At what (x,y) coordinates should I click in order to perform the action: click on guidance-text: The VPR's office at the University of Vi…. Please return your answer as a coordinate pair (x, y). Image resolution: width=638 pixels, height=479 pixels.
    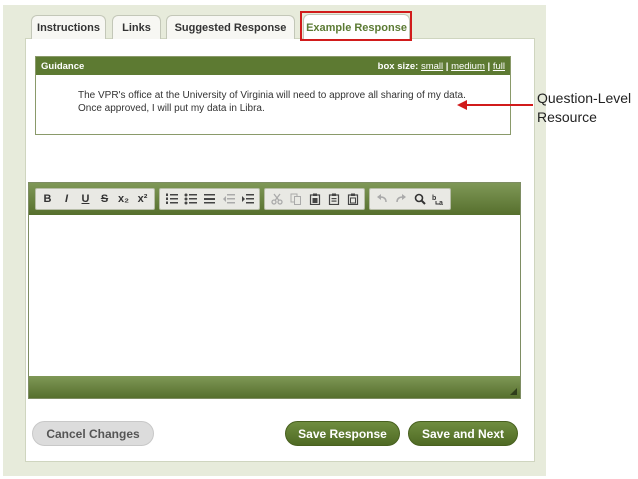
    Looking at the image, I should click on (272, 102).